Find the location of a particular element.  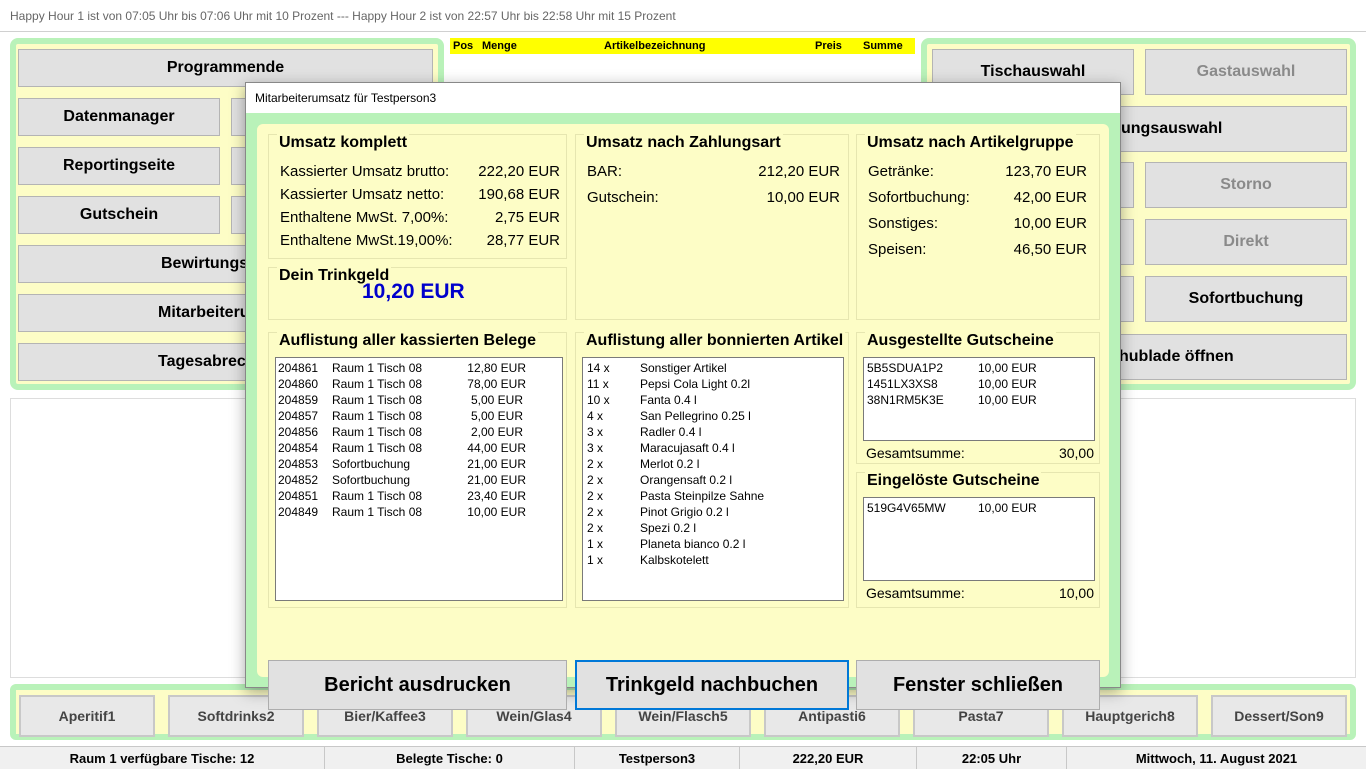

artikelgruppe-value: 123,70 EUR is located at coordinates (1046, 171).